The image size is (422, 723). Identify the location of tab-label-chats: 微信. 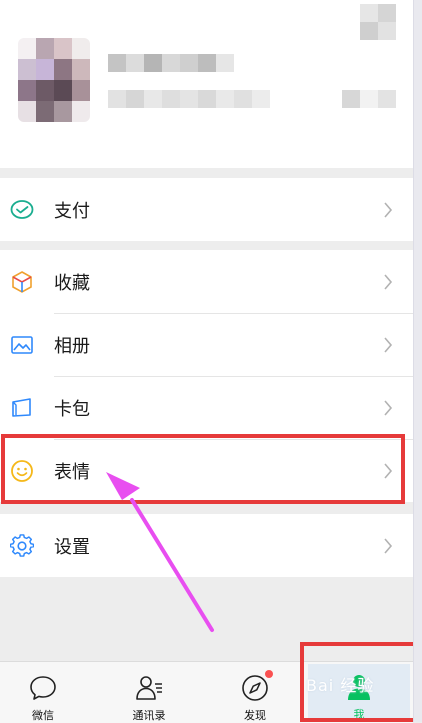
(43, 715).